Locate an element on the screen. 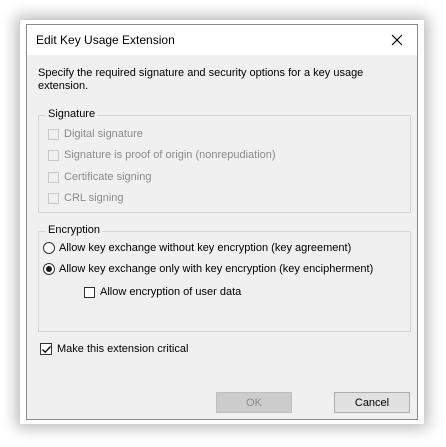 Image resolution: width=446 pixels, height=447 pixels. checkbox-box-checked is located at coordinates (46, 349).